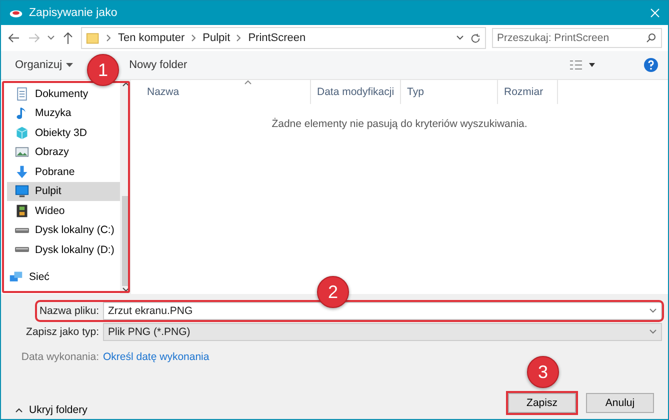  I want to click on step-badge: 3, so click(543, 372).